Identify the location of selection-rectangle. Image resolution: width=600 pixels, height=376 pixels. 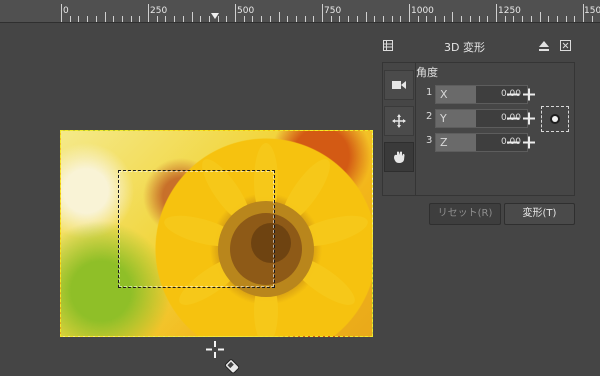
(196, 229).